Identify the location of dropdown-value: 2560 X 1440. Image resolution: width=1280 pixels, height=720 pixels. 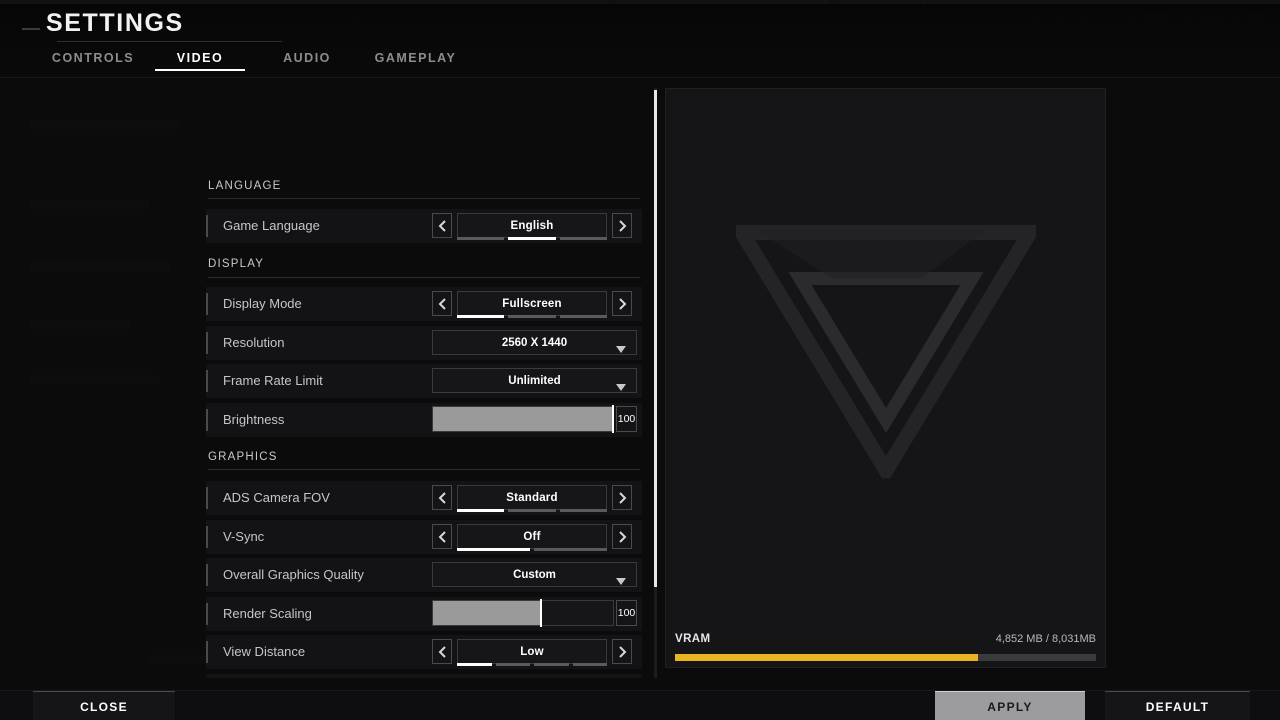
(534, 342).